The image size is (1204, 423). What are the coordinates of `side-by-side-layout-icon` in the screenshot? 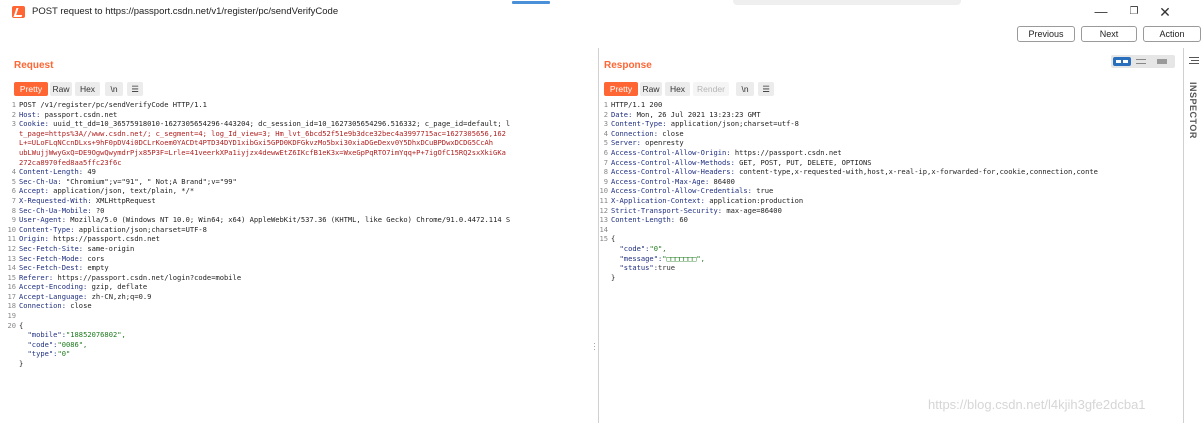 It's located at (1122, 61).